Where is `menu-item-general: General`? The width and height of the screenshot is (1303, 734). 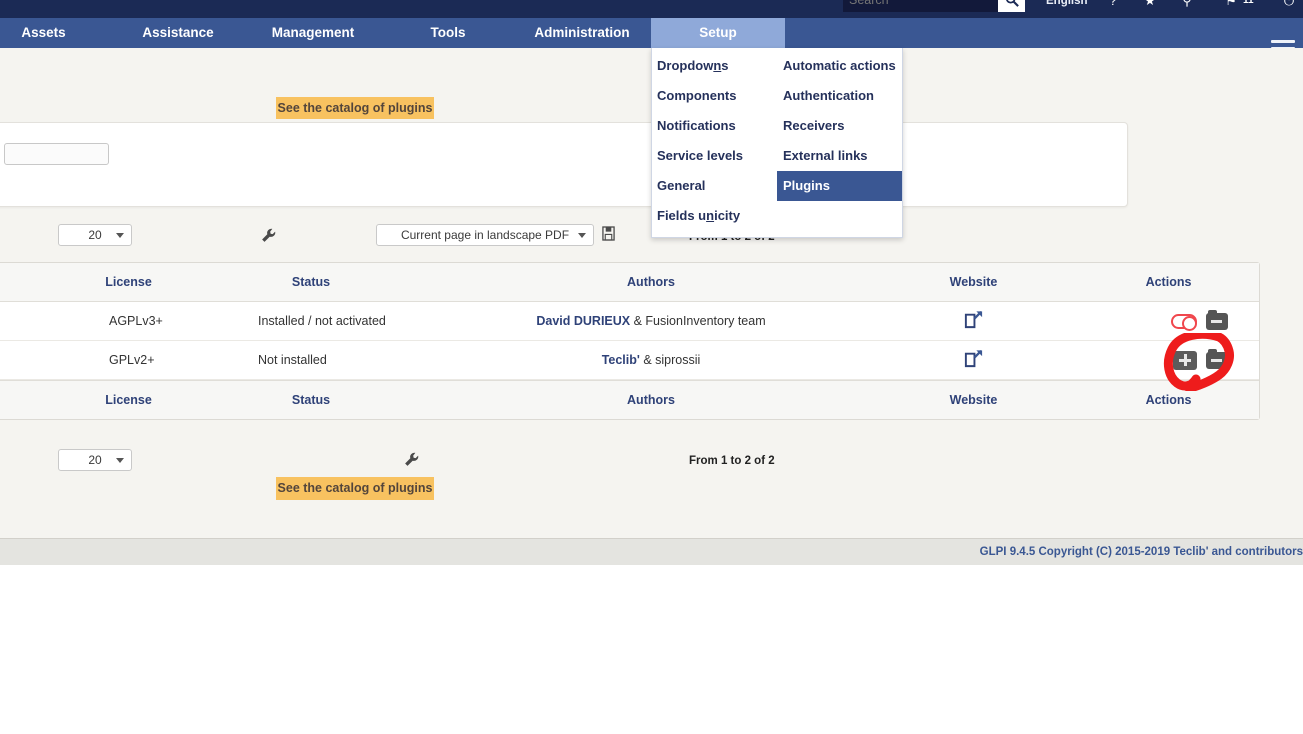
menu-item-general: General is located at coordinates (714, 186).